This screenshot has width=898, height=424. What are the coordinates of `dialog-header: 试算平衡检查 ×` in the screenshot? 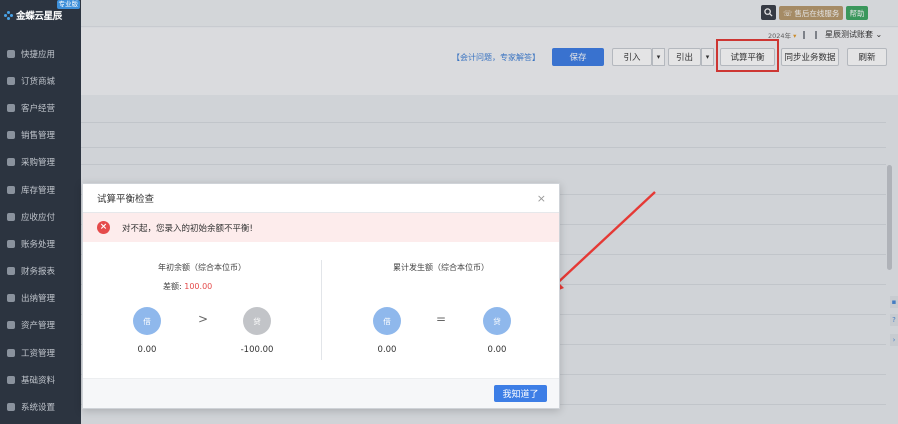 It's located at (321, 198).